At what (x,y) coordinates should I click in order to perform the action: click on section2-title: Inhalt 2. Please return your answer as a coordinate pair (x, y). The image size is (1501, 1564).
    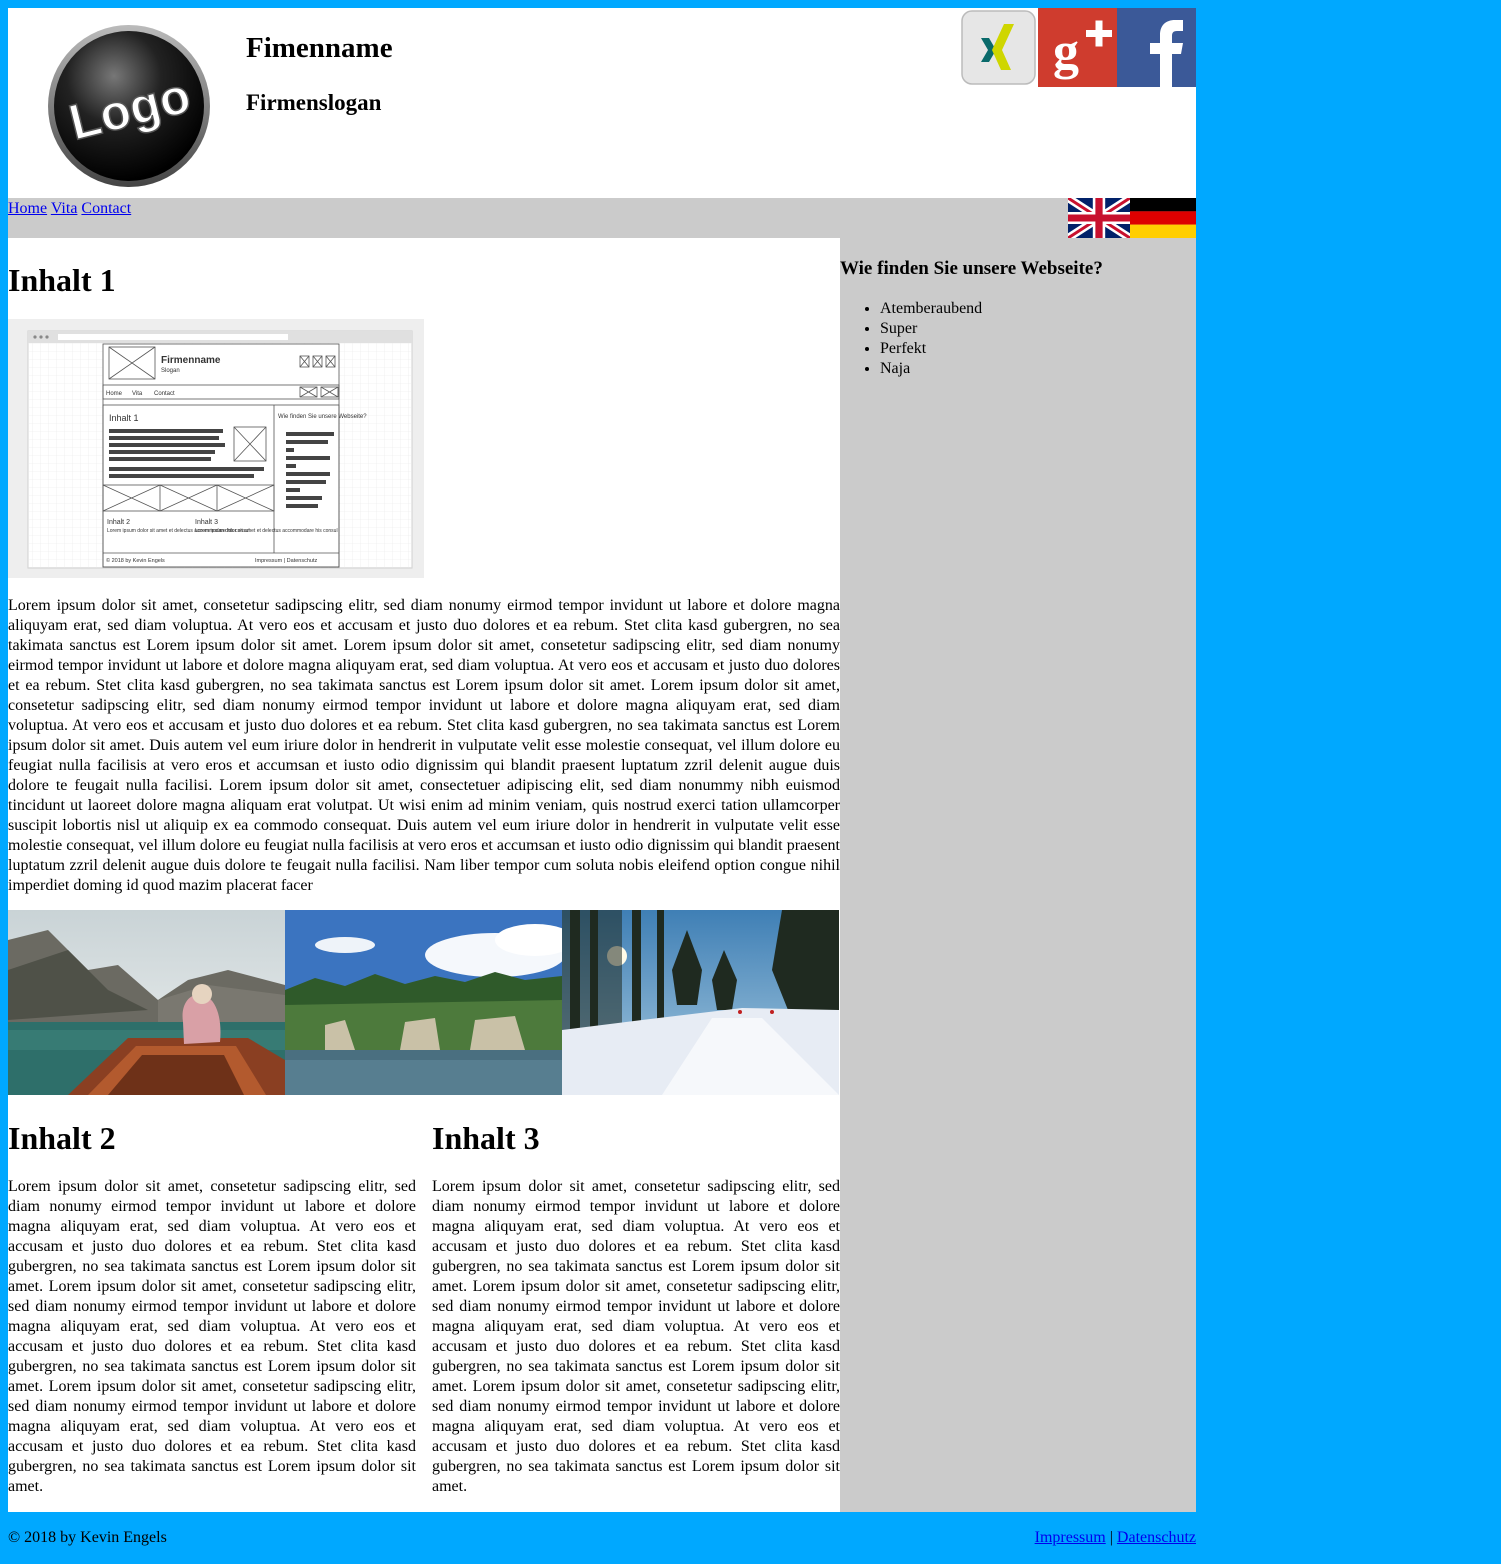
    Looking at the image, I should click on (62, 1138).